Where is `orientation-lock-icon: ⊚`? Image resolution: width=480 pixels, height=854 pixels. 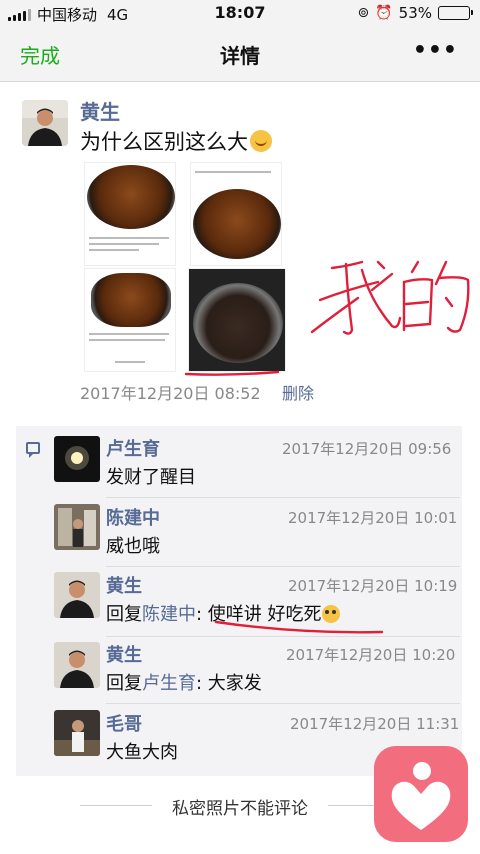
orientation-lock-icon: ⊚ is located at coordinates (363, 13).